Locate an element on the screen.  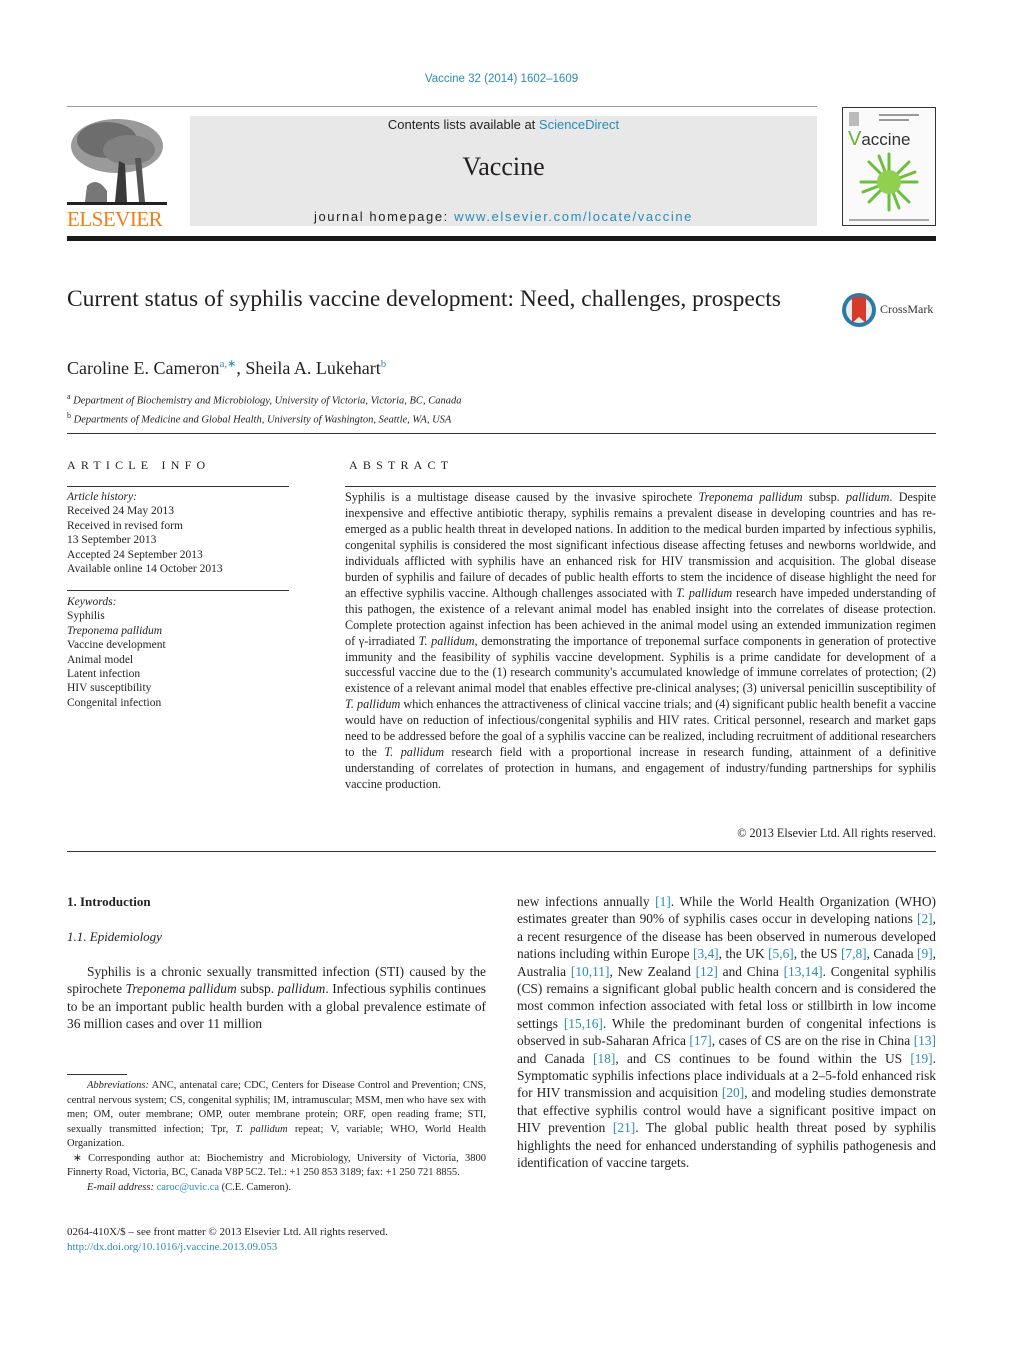
history-item: Received in revised form is located at coordinates (125, 525).